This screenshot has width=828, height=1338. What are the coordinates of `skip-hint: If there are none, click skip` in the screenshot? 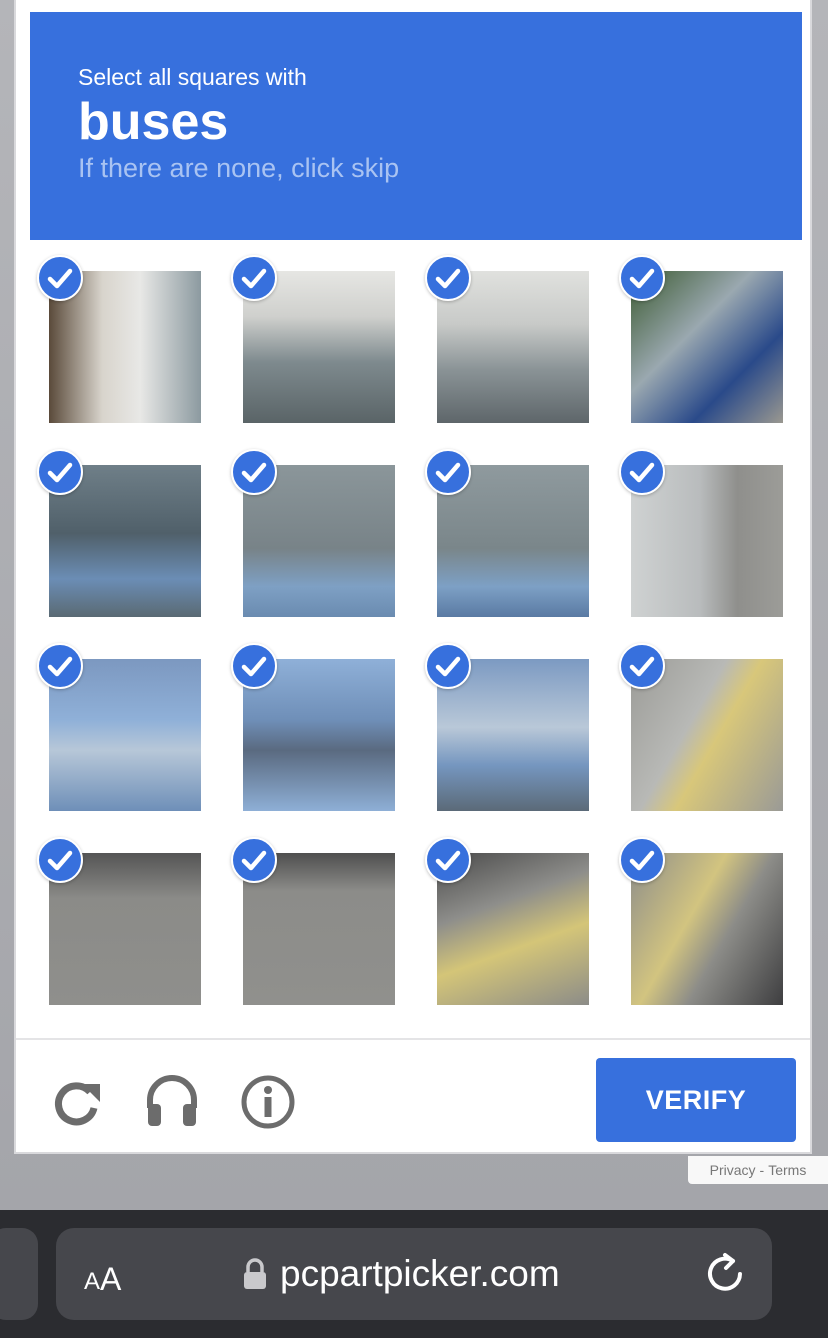 It's located at (239, 168).